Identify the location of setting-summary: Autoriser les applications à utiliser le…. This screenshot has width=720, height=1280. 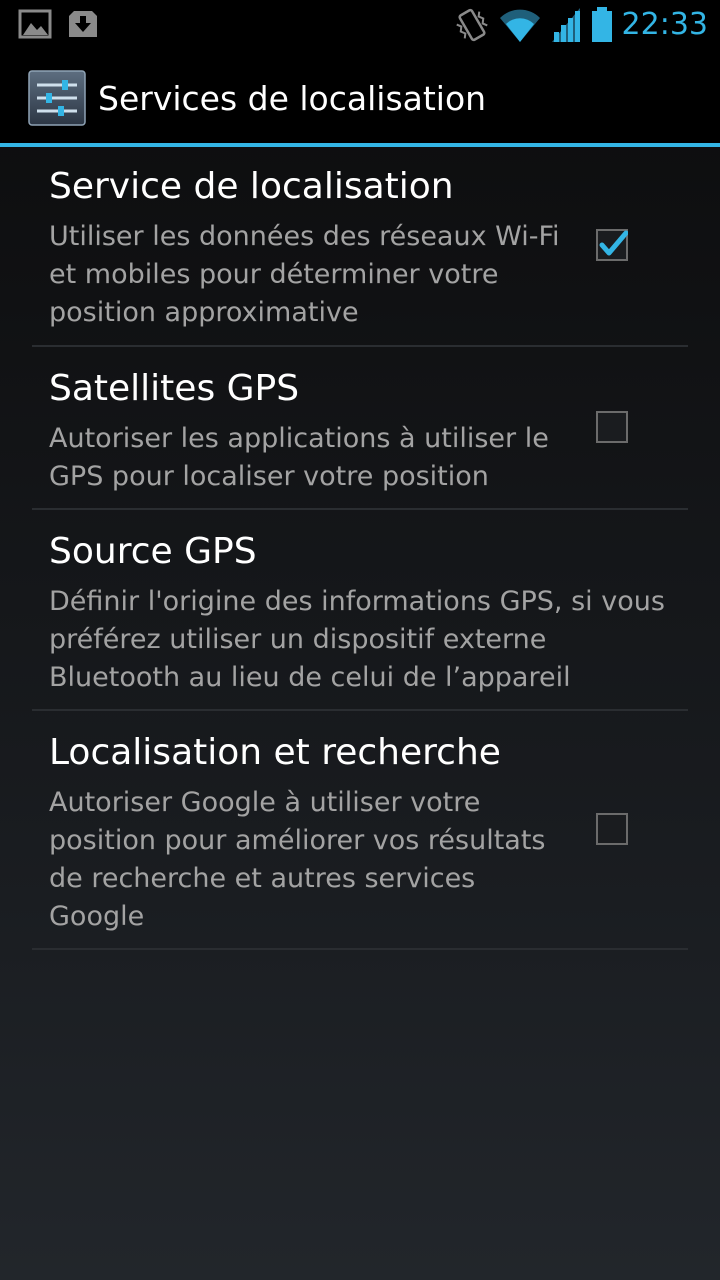
(299, 457).